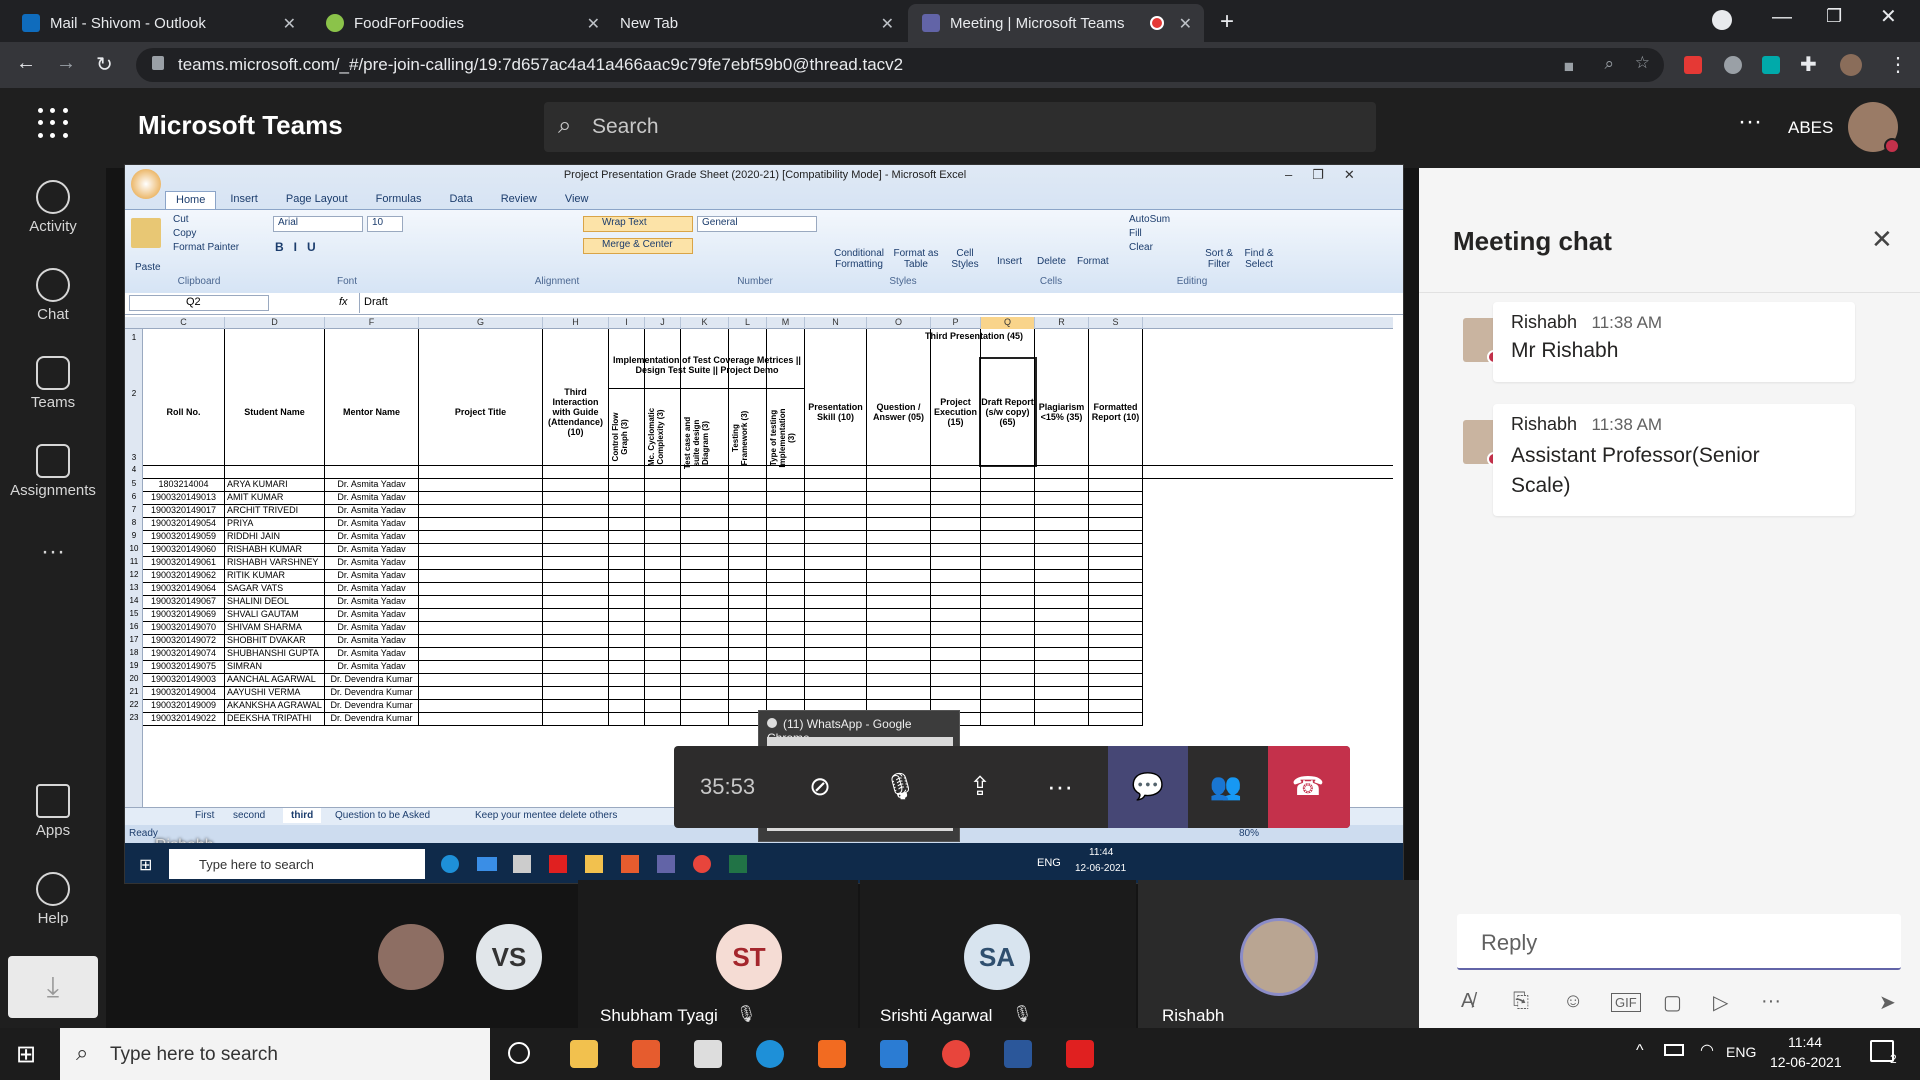 The image size is (1920, 1080). I want to click on camera-off-icon: ⊘, so click(820, 786).